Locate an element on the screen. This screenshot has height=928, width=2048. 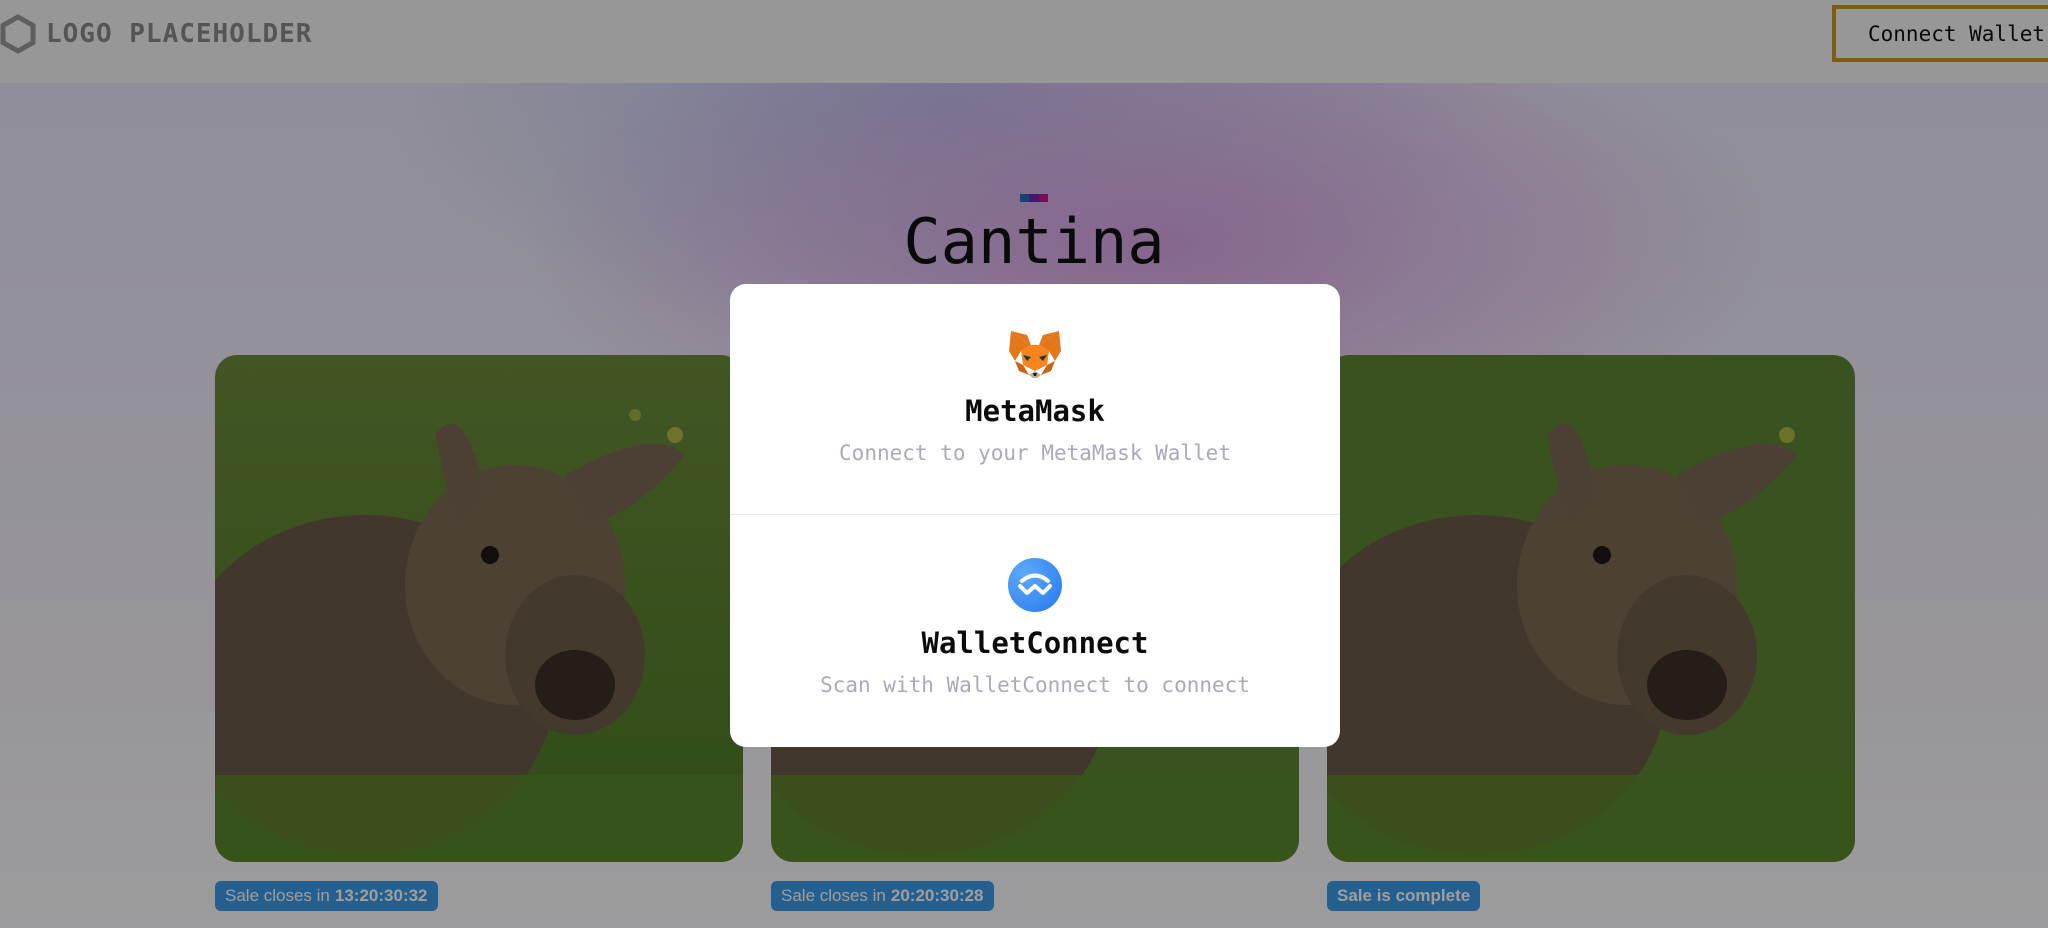
walletconnect-description: Scan with WalletConnect to connect is located at coordinates (1035, 685).